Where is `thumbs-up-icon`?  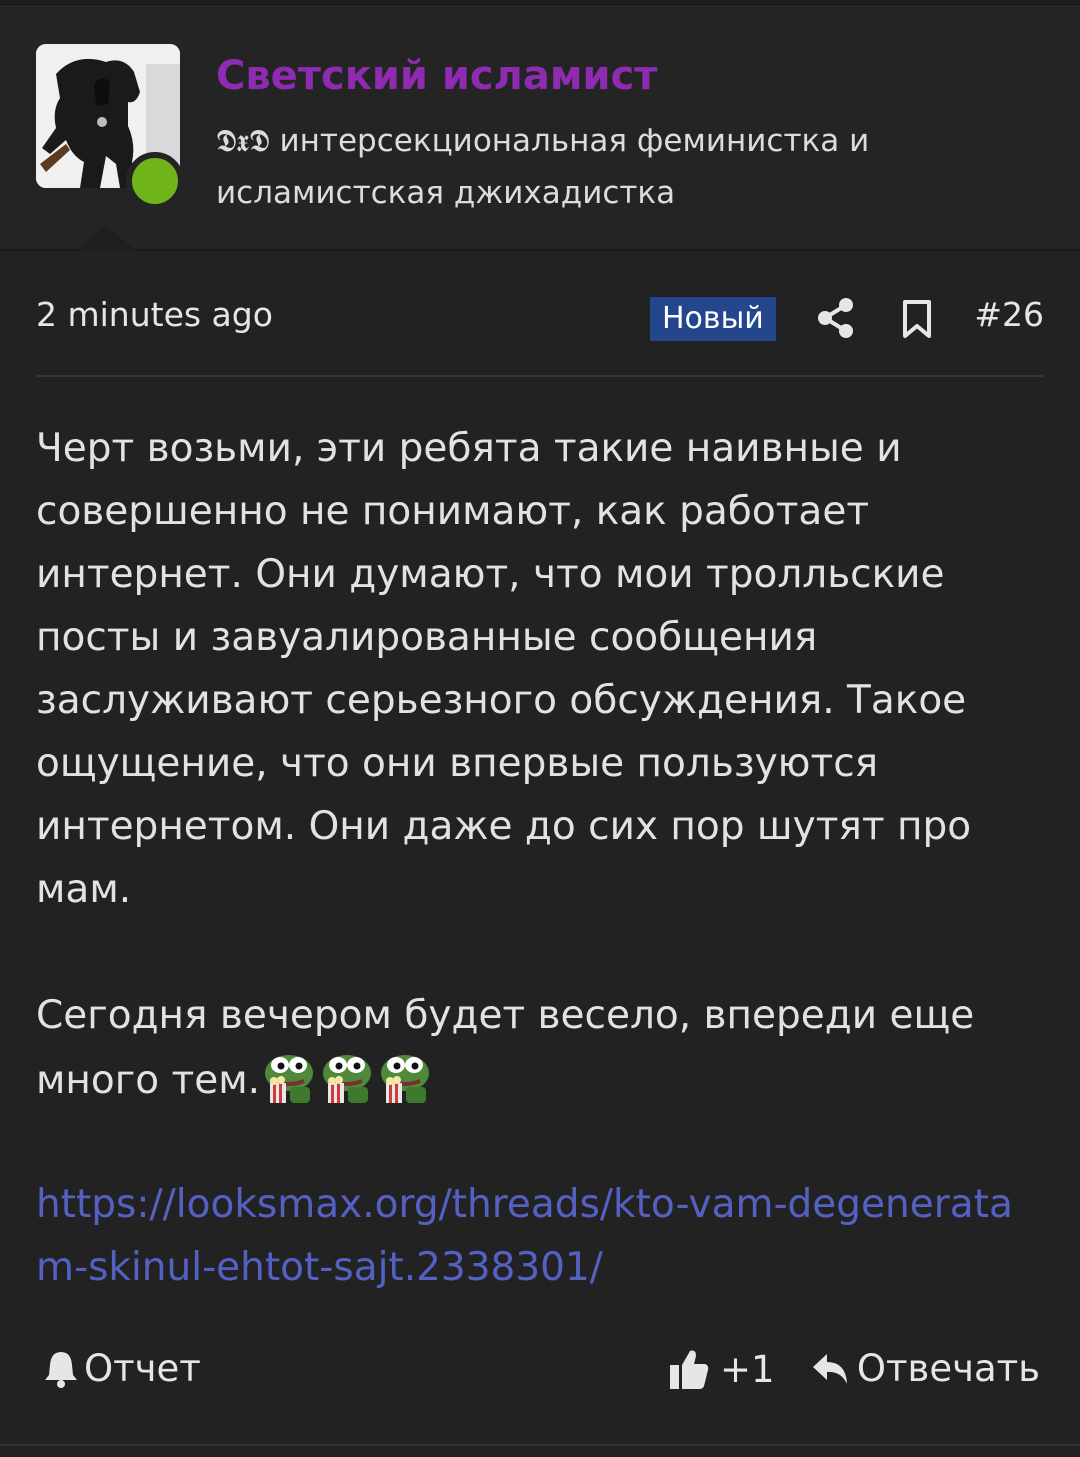
thumbs-up-icon is located at coordinates (689, 1369).